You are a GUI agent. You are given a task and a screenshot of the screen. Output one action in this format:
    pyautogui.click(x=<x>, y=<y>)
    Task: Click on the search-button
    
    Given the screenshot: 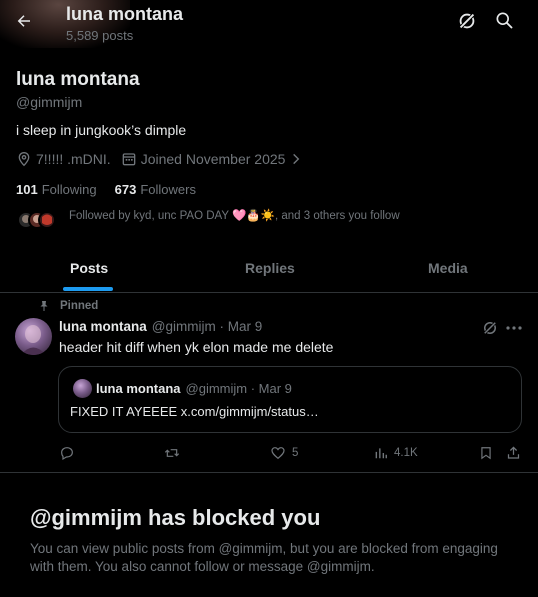 What is the action you would take?
    pyautogui.click(x=505, y=21)
    